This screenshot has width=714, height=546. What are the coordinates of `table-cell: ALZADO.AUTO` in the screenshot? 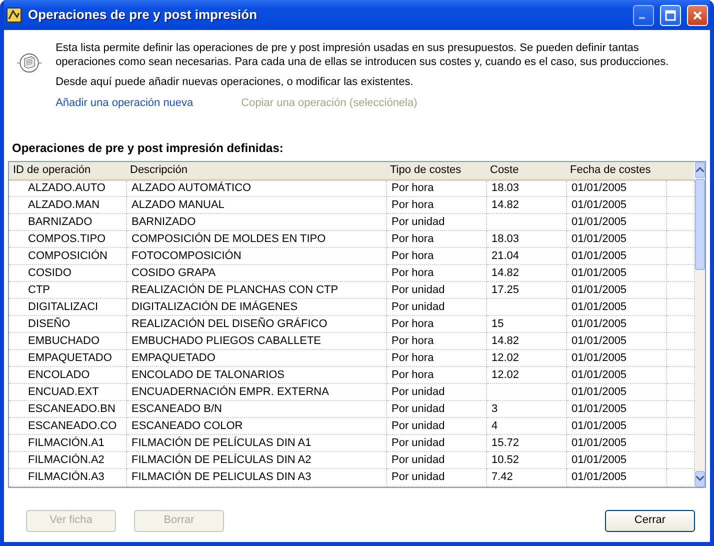 It's located at (67, 188).